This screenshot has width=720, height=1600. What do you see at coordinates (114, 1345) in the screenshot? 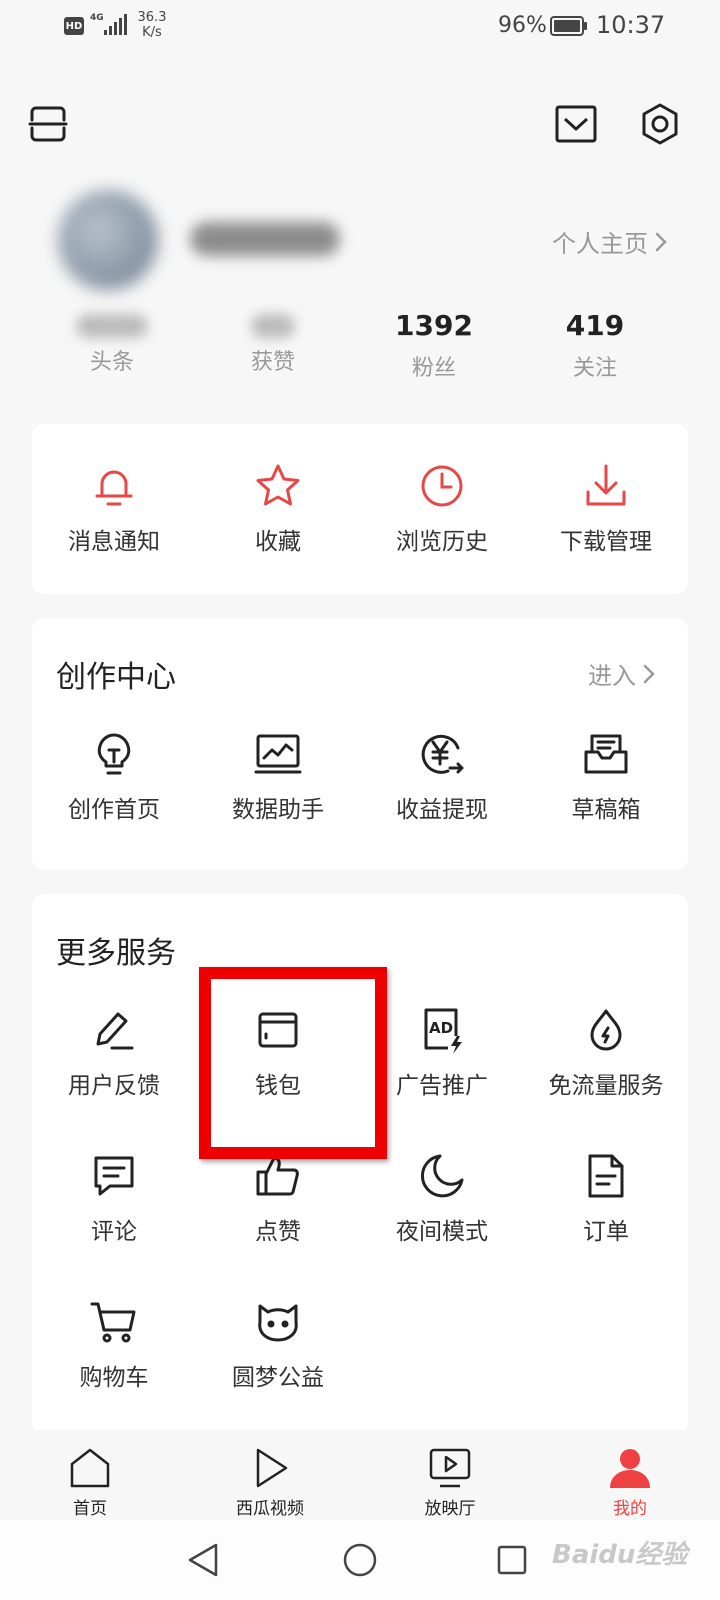
I see `service-cart: 购物车` at bounding box center [114, 1345].